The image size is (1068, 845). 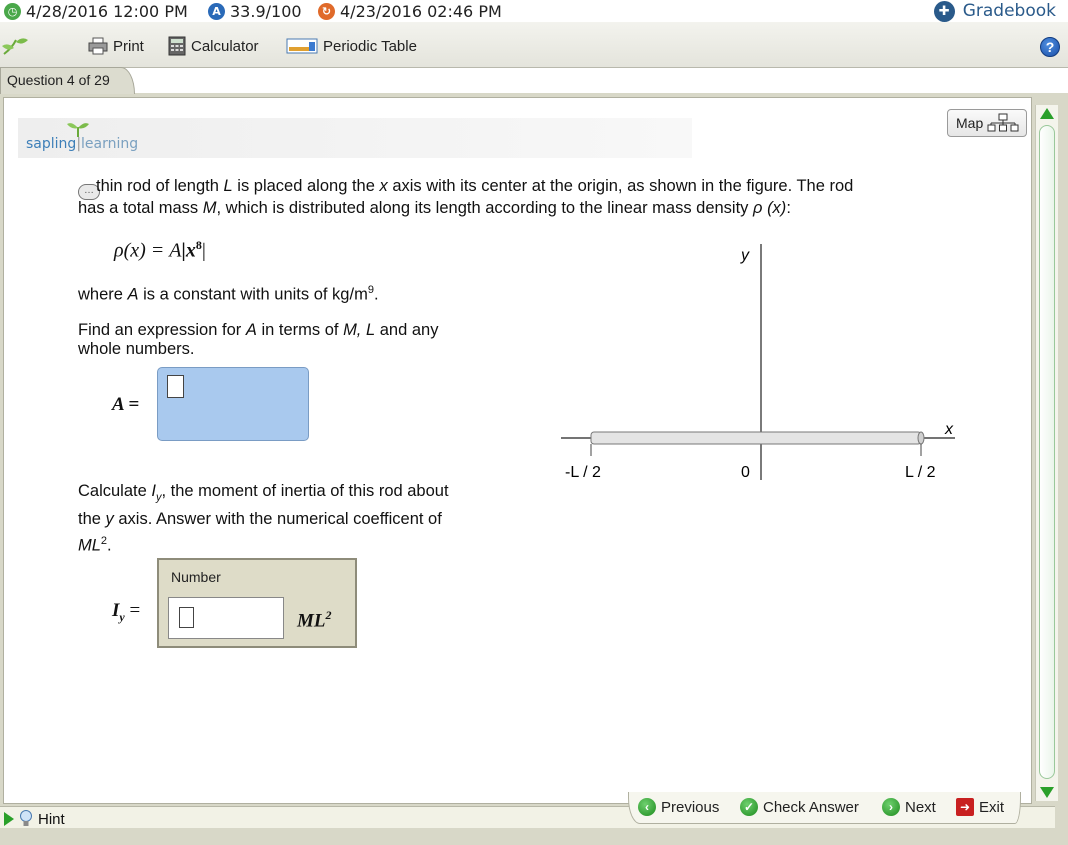 I want to click on score-icon: A, so click(x=216, y=11).